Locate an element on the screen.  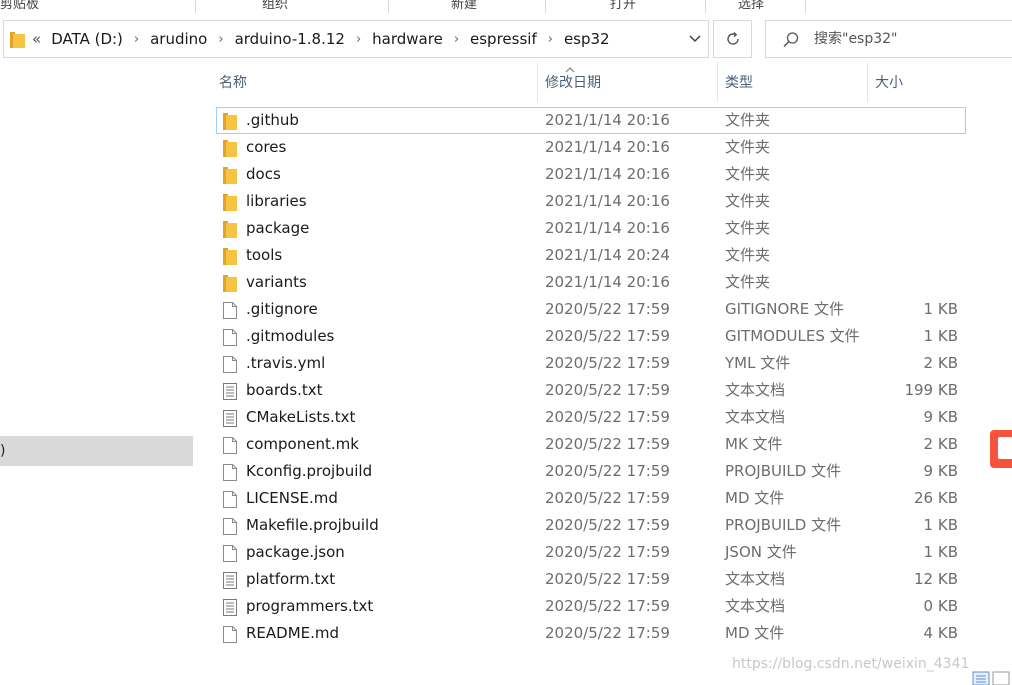
nav-item-selected: ) is located at coordinates (96, 451).